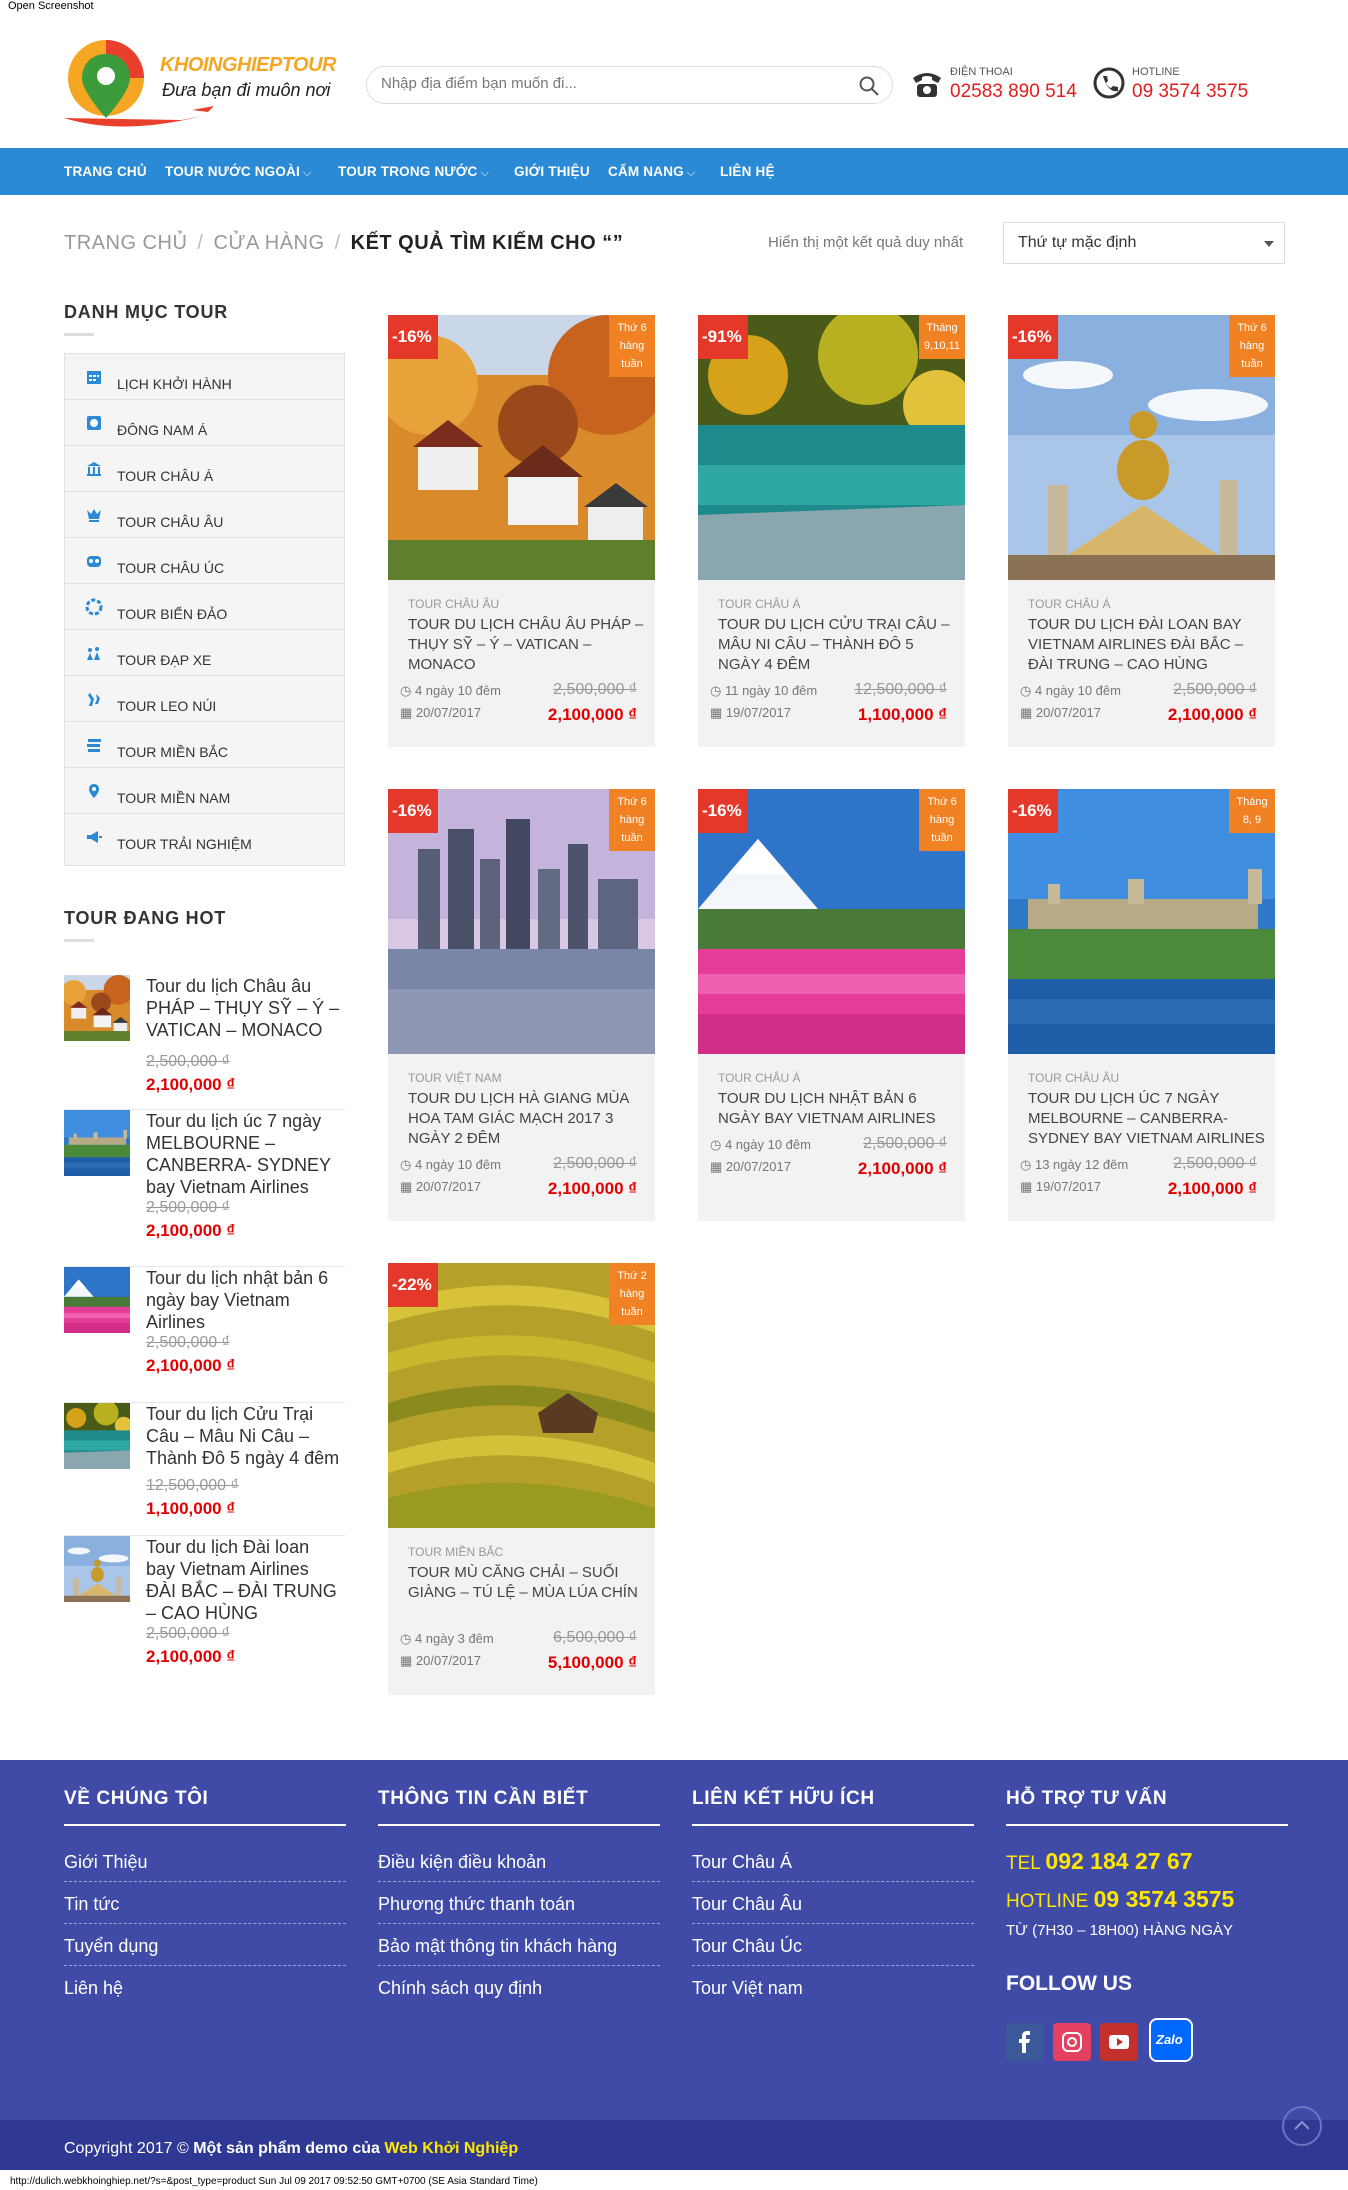 The image size is (1348, 2190). I want to click on category-item: TOUR ĐẠP XE, so click(204, 653).